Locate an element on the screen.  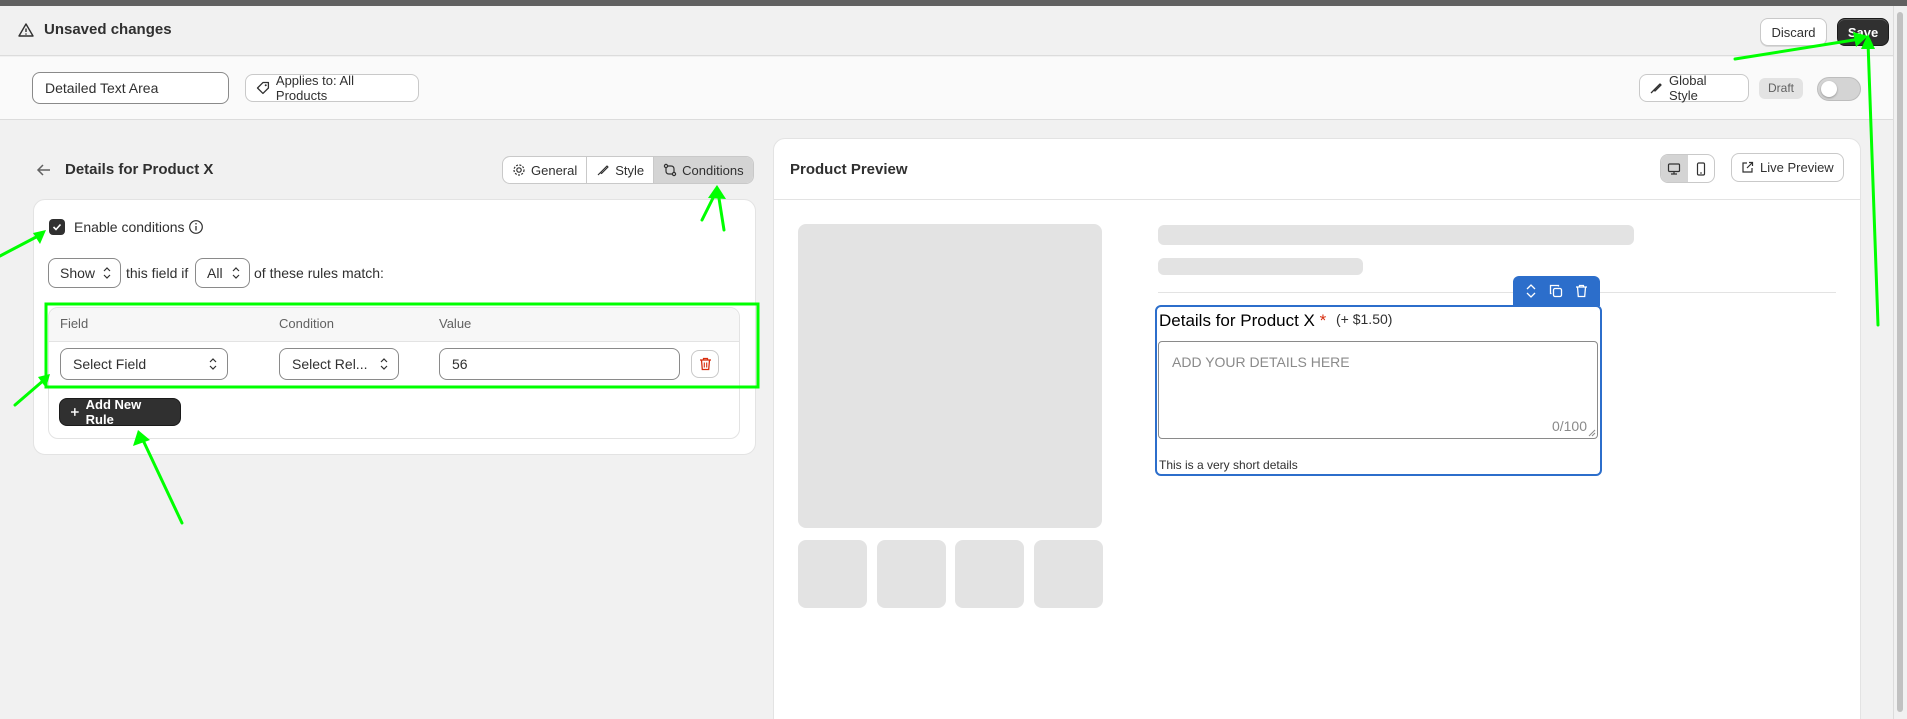
field-widget-toolbar is located at coordinates (1556, 291).